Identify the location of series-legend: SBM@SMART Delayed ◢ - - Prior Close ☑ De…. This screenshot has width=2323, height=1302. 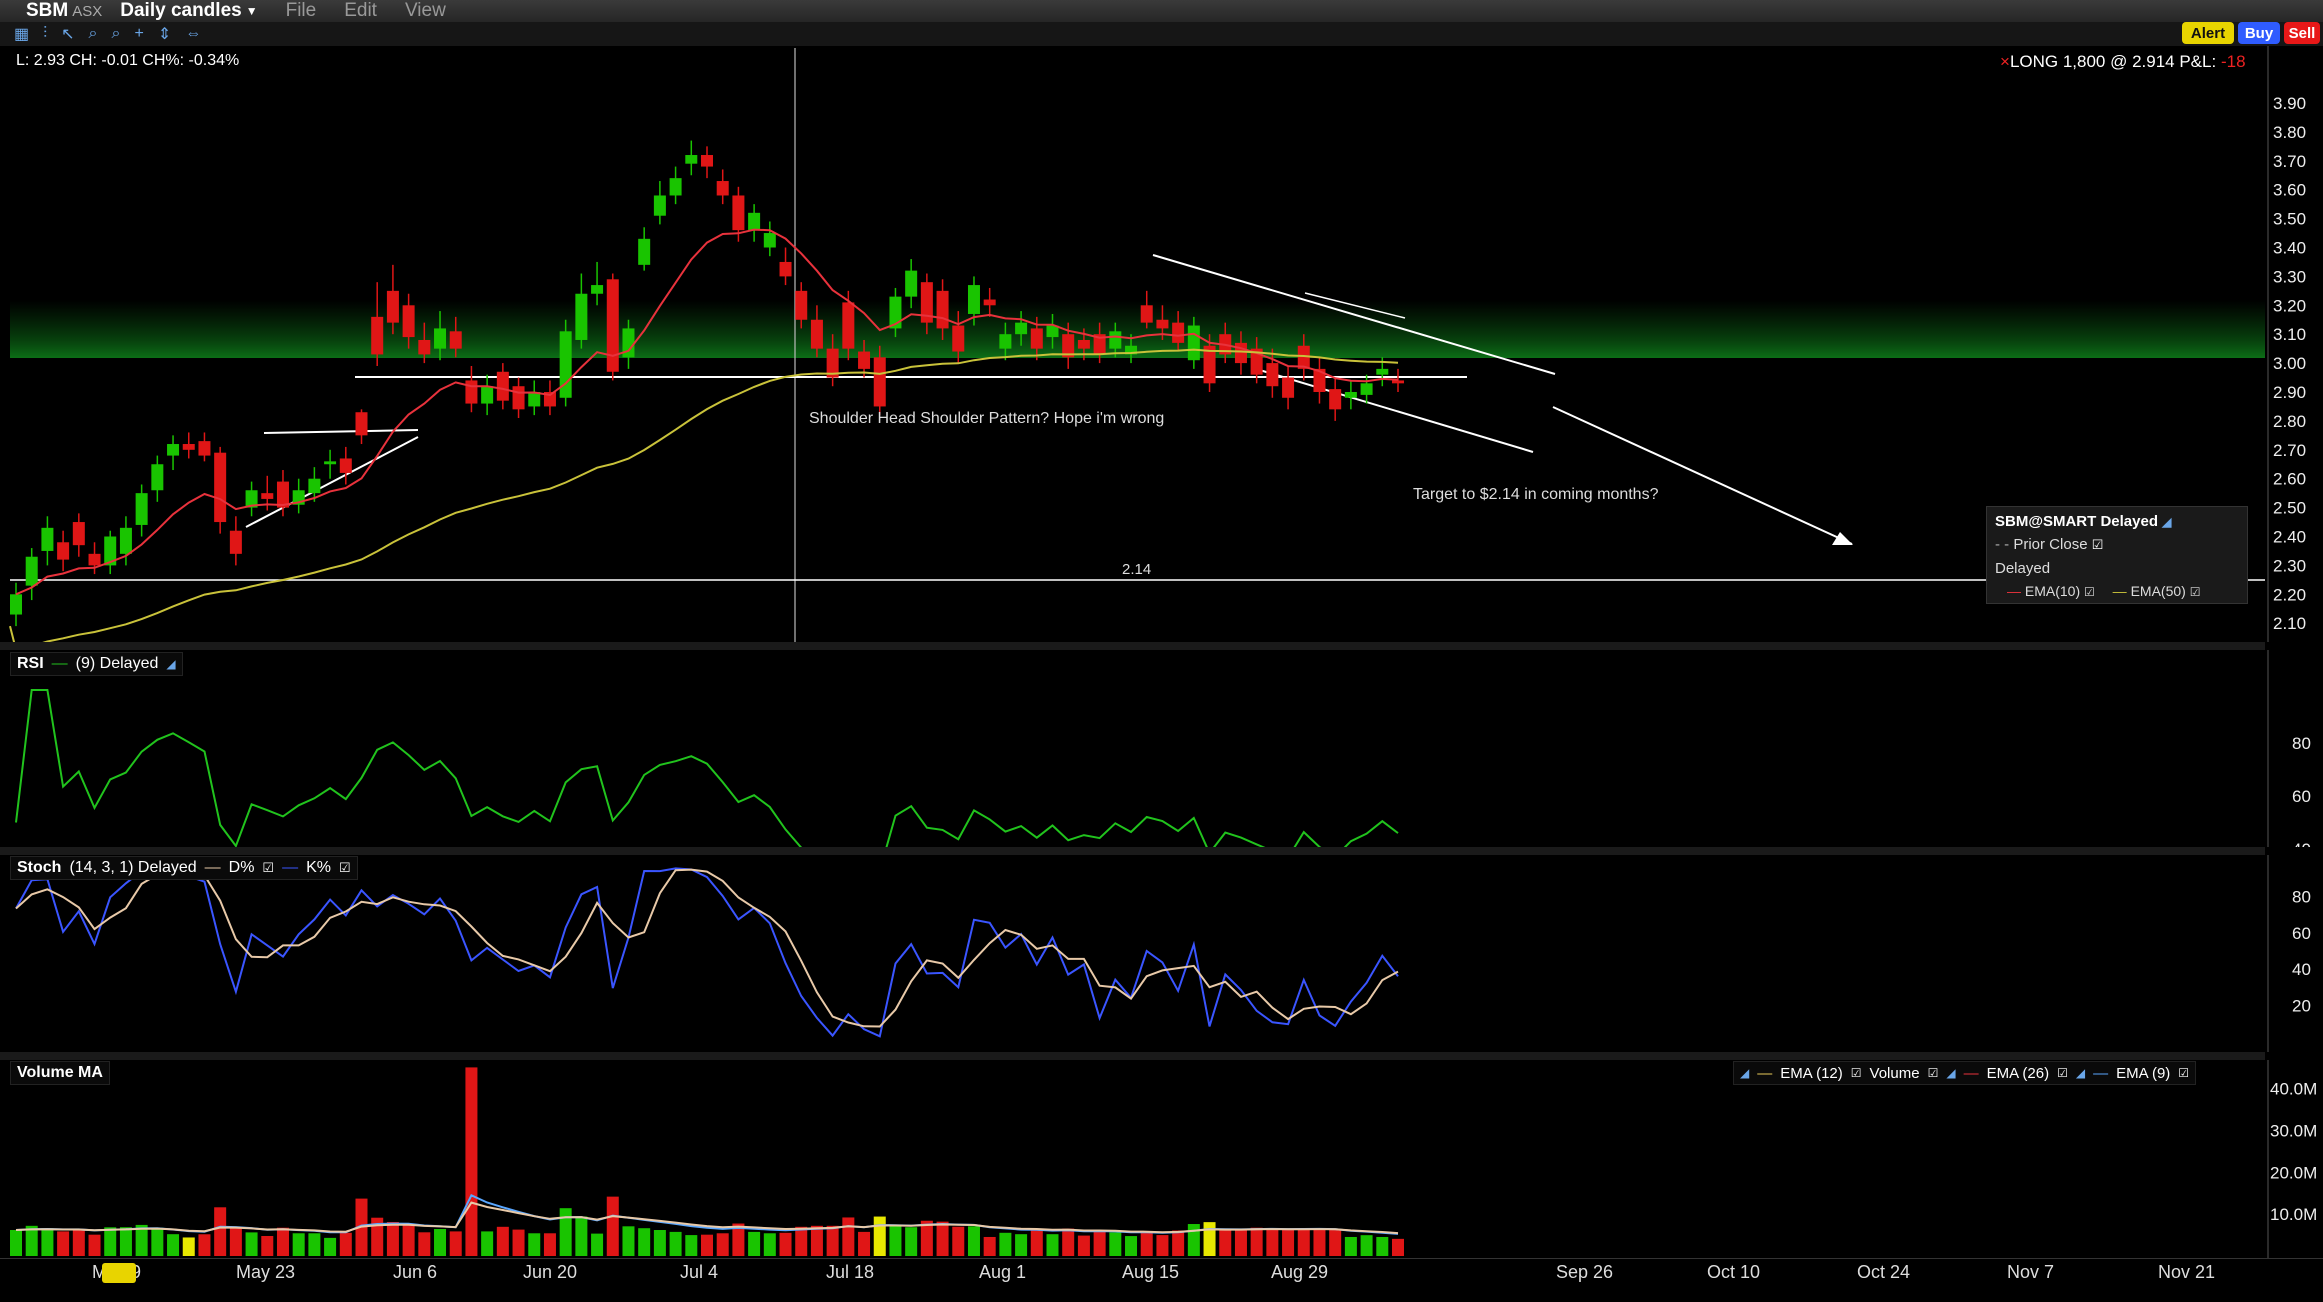
(2117, 555).